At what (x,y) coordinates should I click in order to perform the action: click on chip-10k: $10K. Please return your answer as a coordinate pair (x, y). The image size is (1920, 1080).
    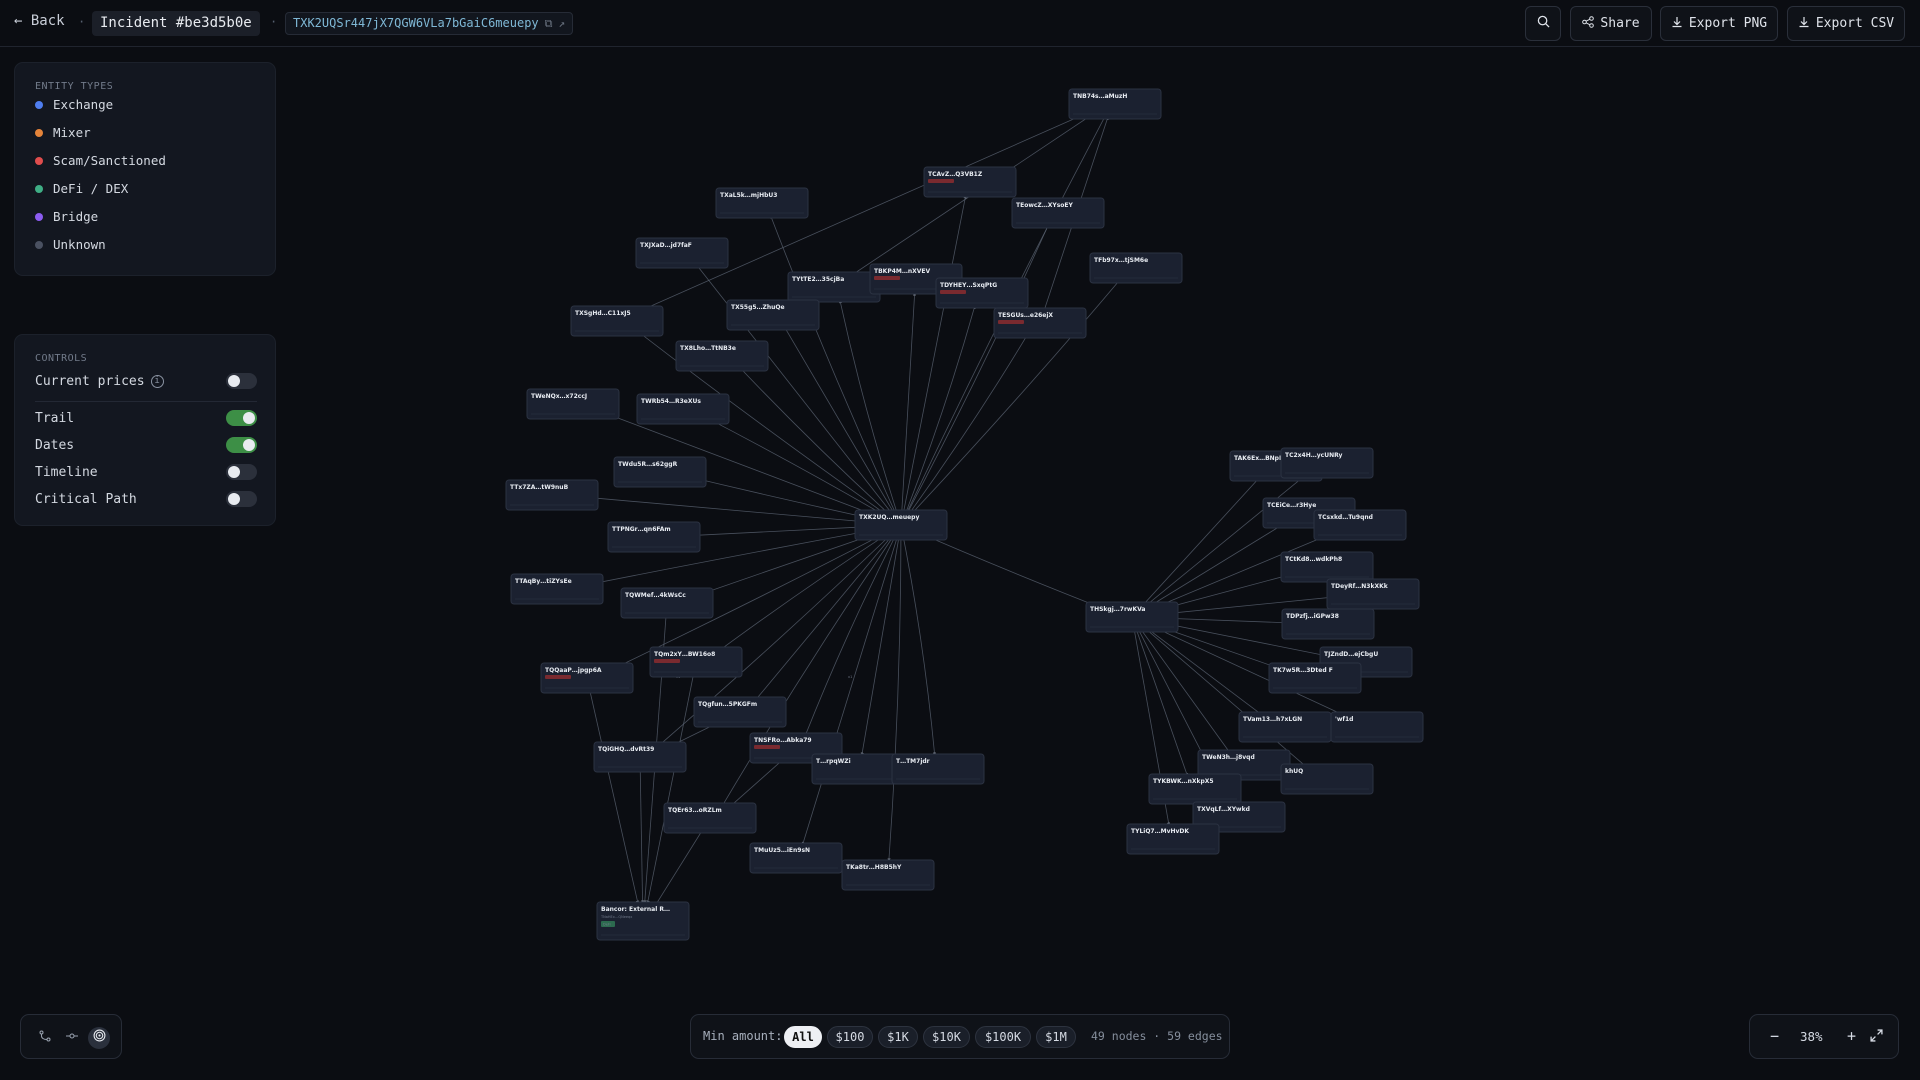
    Looking at the image, I should click on (946, 1037).